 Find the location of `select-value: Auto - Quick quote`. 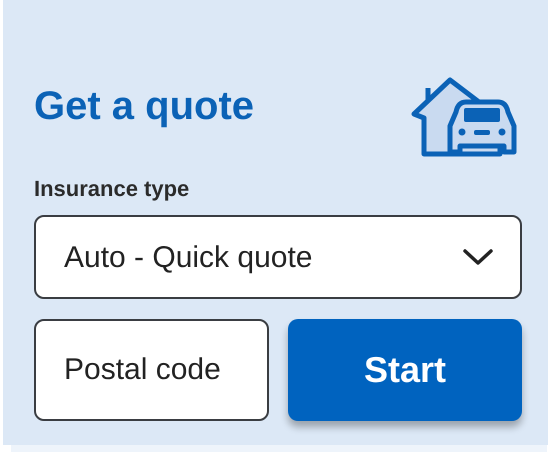

select-value: Auto - Quick quote is located at coordinates (188, 258).